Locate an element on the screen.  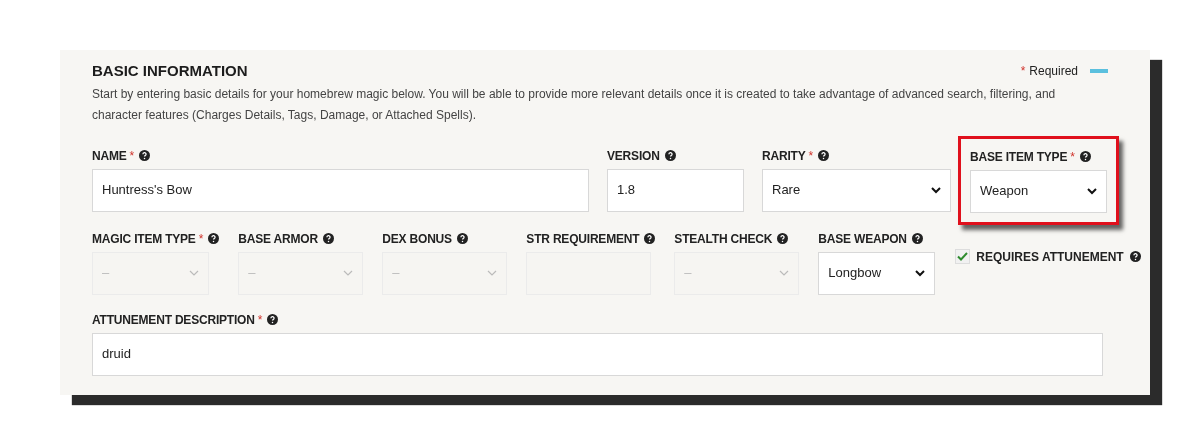
field-label: DEX BONUS is located at coordinates (417, 239).